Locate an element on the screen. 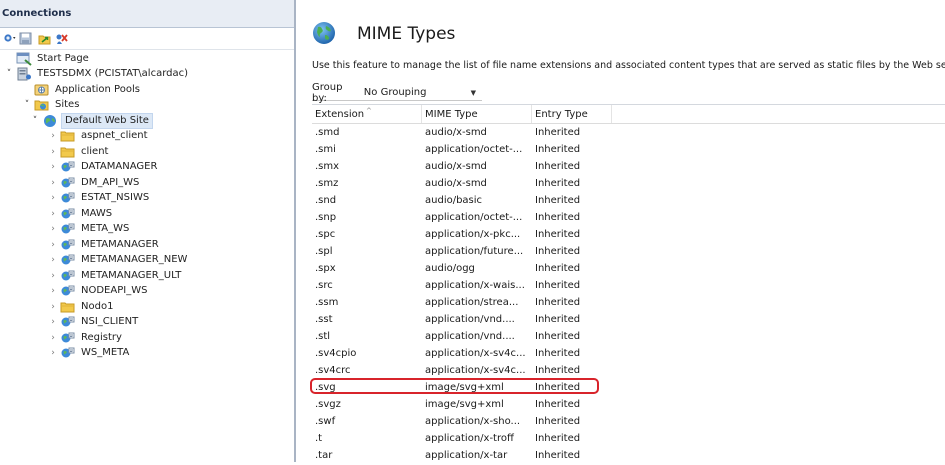  column-header-mime-type: MIME Type is located at coordinates (477, 114).